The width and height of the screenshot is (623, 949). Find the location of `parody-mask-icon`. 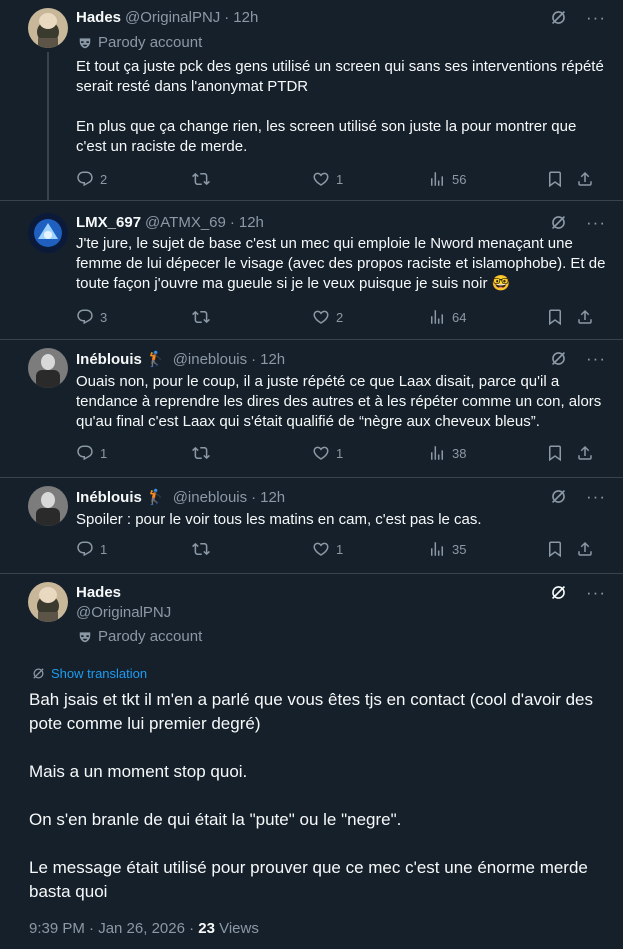

parody-mask-icon is located at coordinates (85, 637).